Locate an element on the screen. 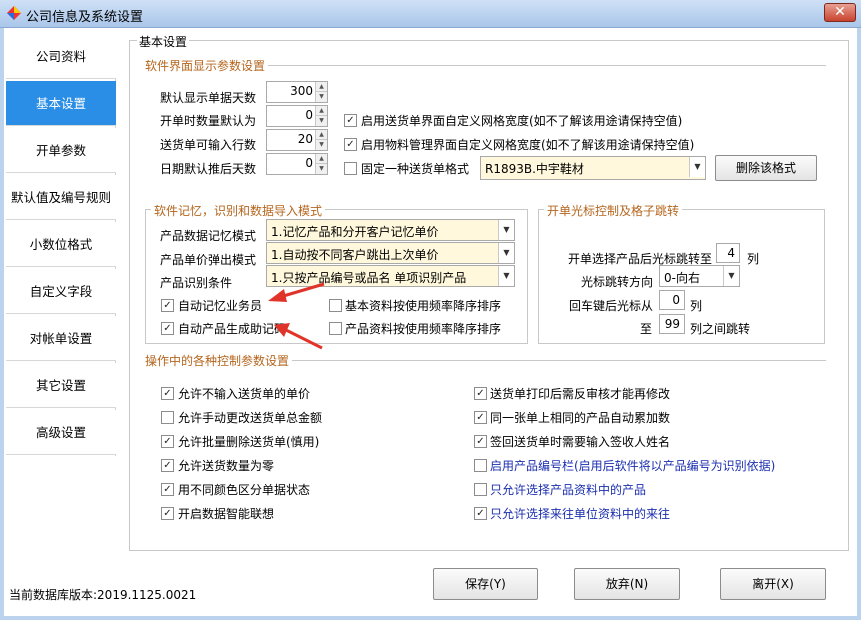 The height and width of the screenshot is (620, 861). row-count-label: 送货单可输入行数 is located at coordinates (208, 145).